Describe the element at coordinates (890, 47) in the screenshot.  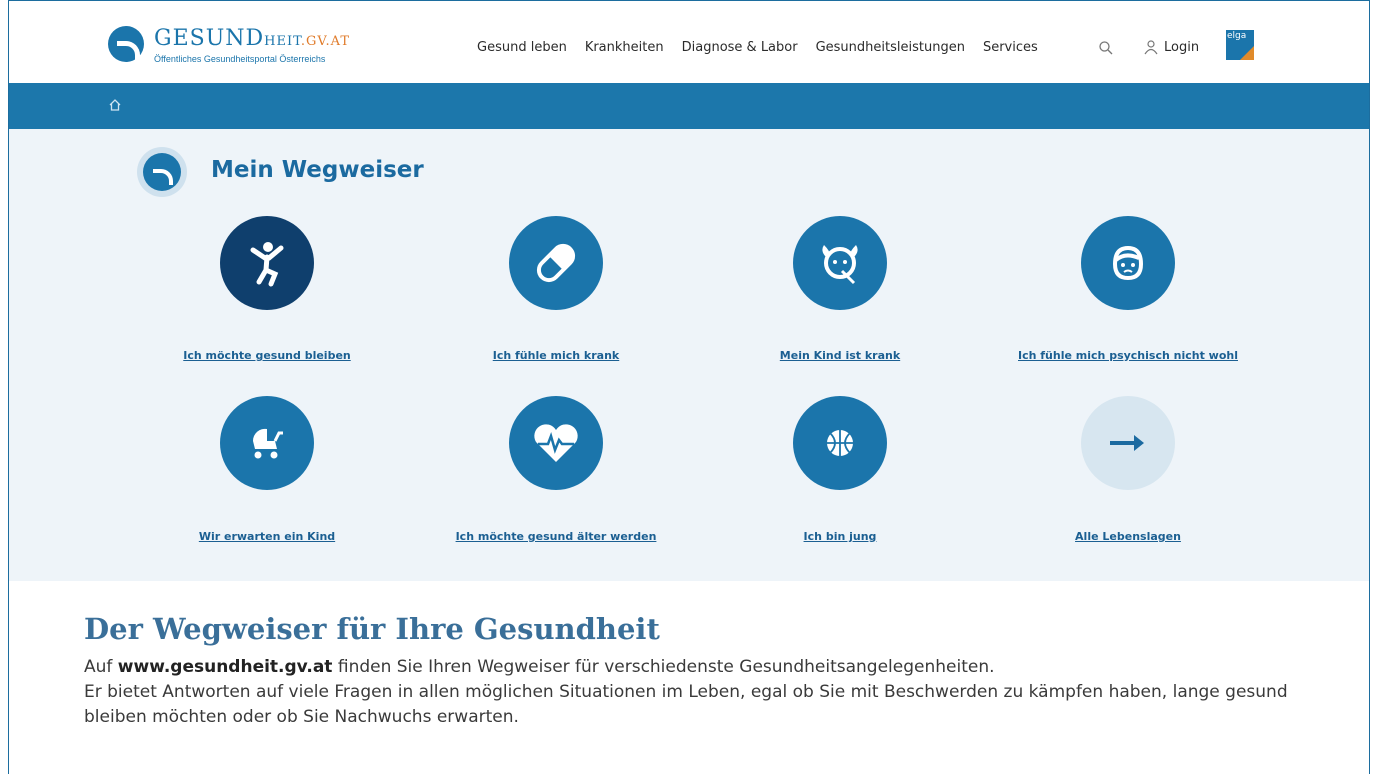
I see `nav-item-gesundheitsleistungen: Gesundheitsleistungen` at that location.